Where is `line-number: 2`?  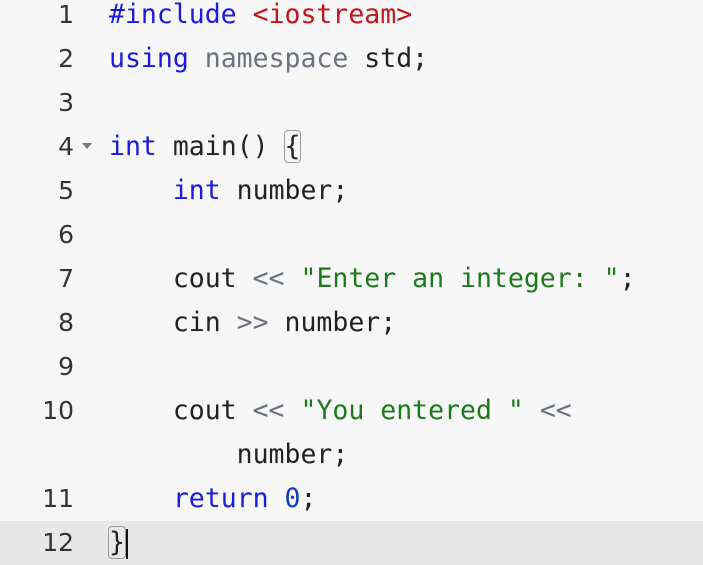 line-number: 2 is located at coordinates (66, 58).